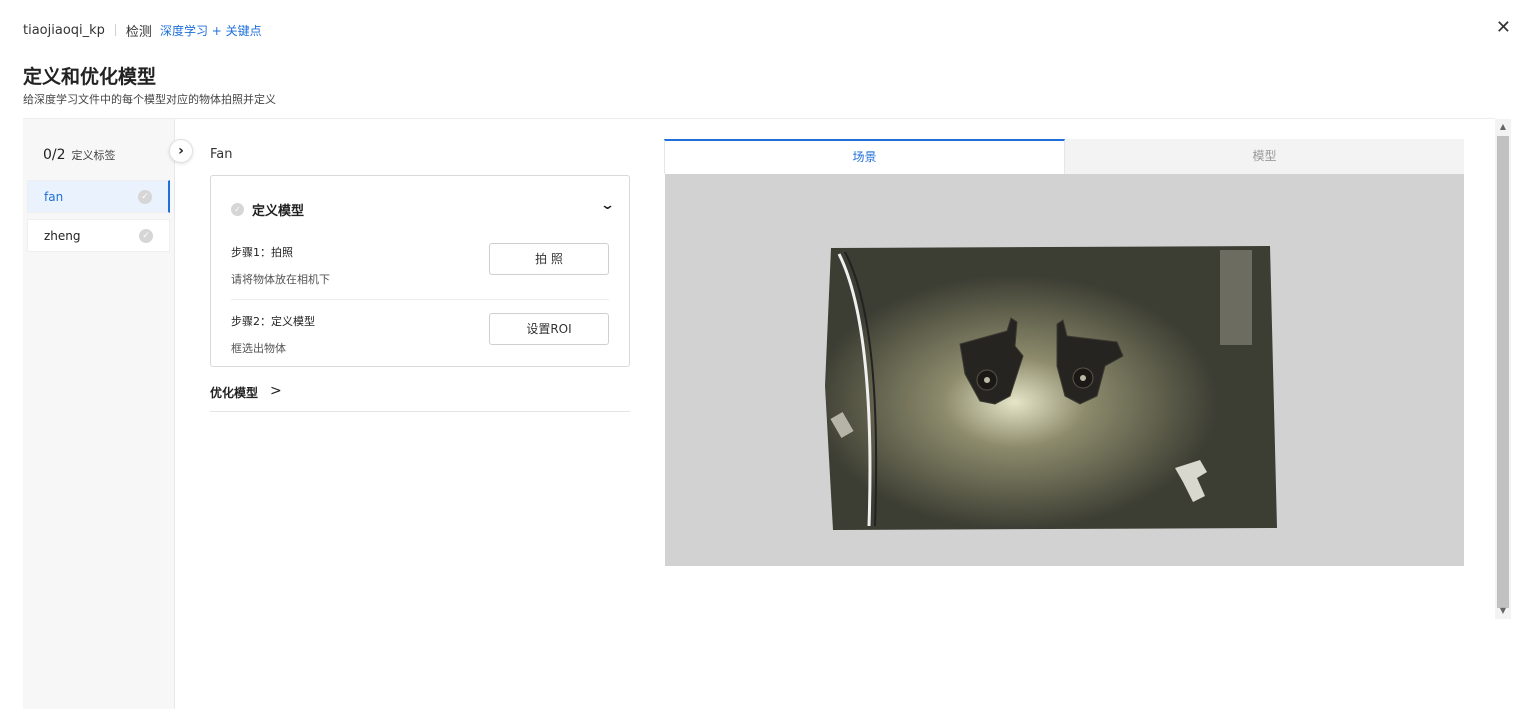  Describe the element at coordinates (1503, 127) in the screenshot. I see `scroll-up-icon: ▲` at that location.